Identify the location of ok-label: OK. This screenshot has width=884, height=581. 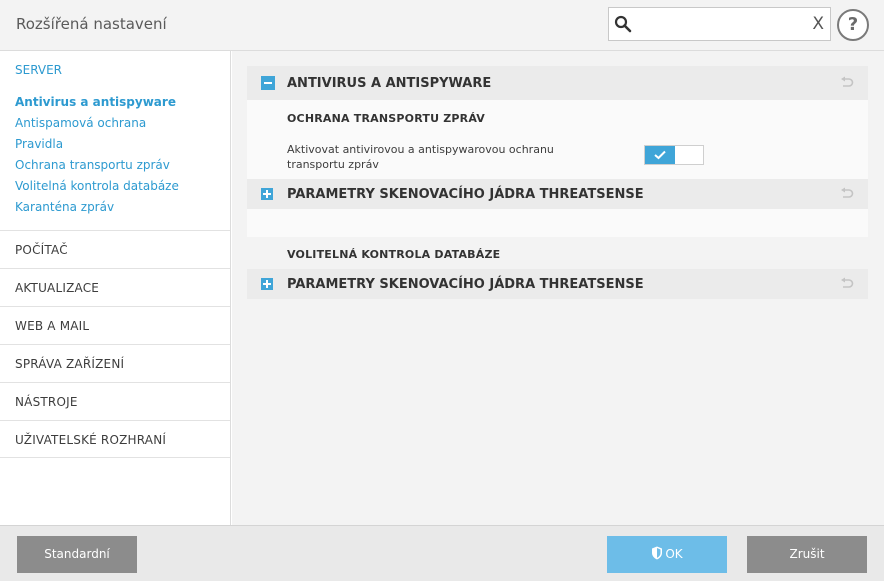
(674, 554).